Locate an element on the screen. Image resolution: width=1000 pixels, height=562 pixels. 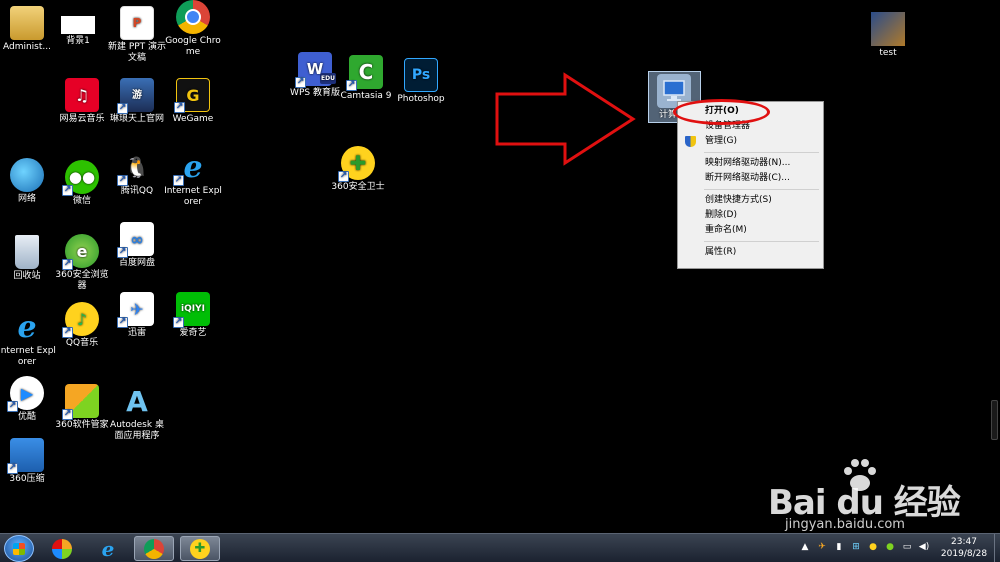
desktop-icon-baidu-disk: ∞ ↗ 百度网盘 is located at coordinates (137, 245).